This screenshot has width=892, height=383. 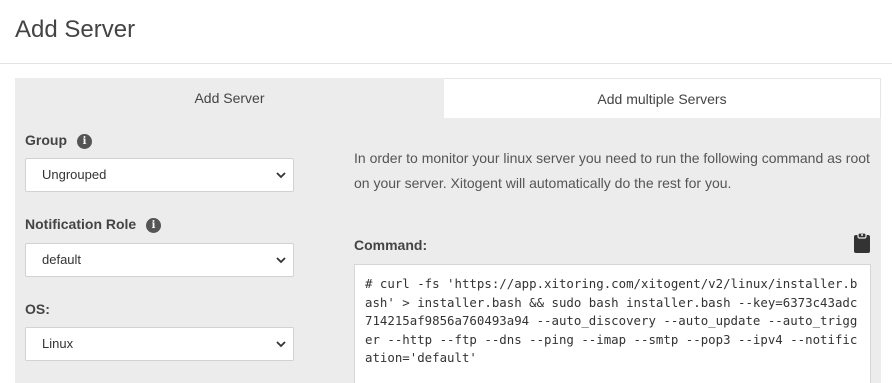 I want to click on clipboard-icon, so click(x=862, y=243).